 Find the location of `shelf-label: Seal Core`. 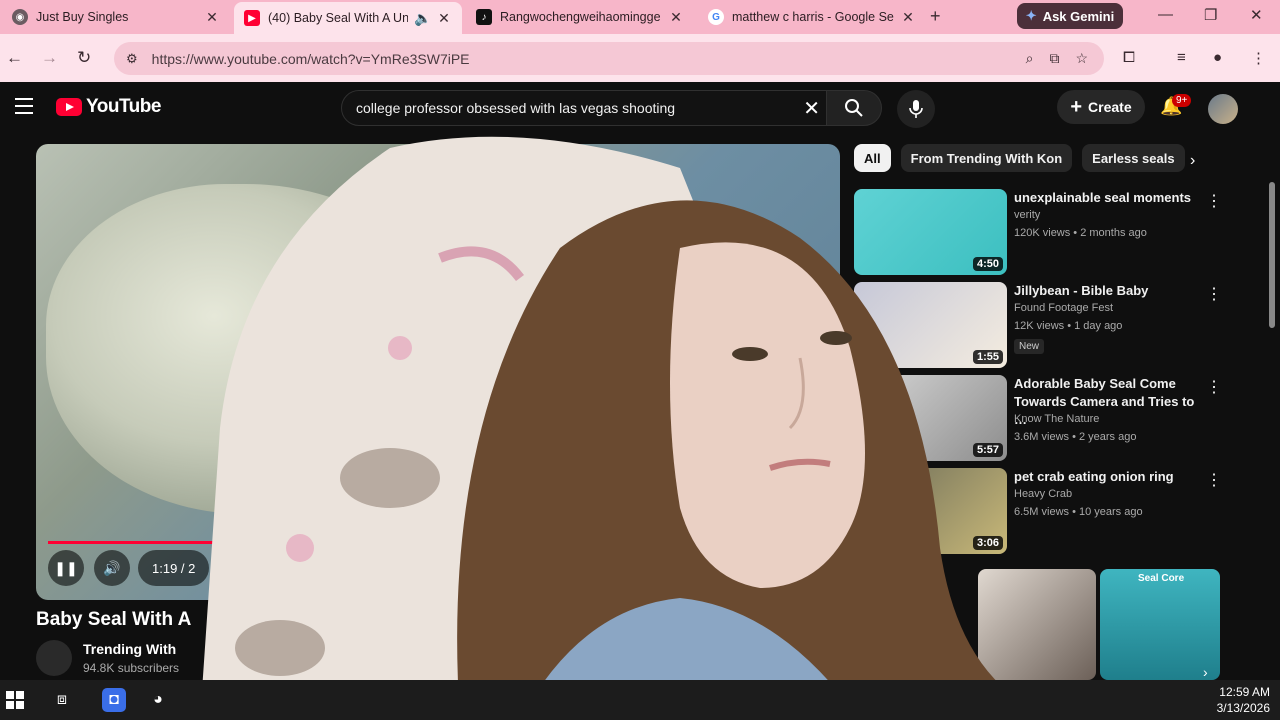

shelf-label: Seal Core is located at coordinates (1161, 578).